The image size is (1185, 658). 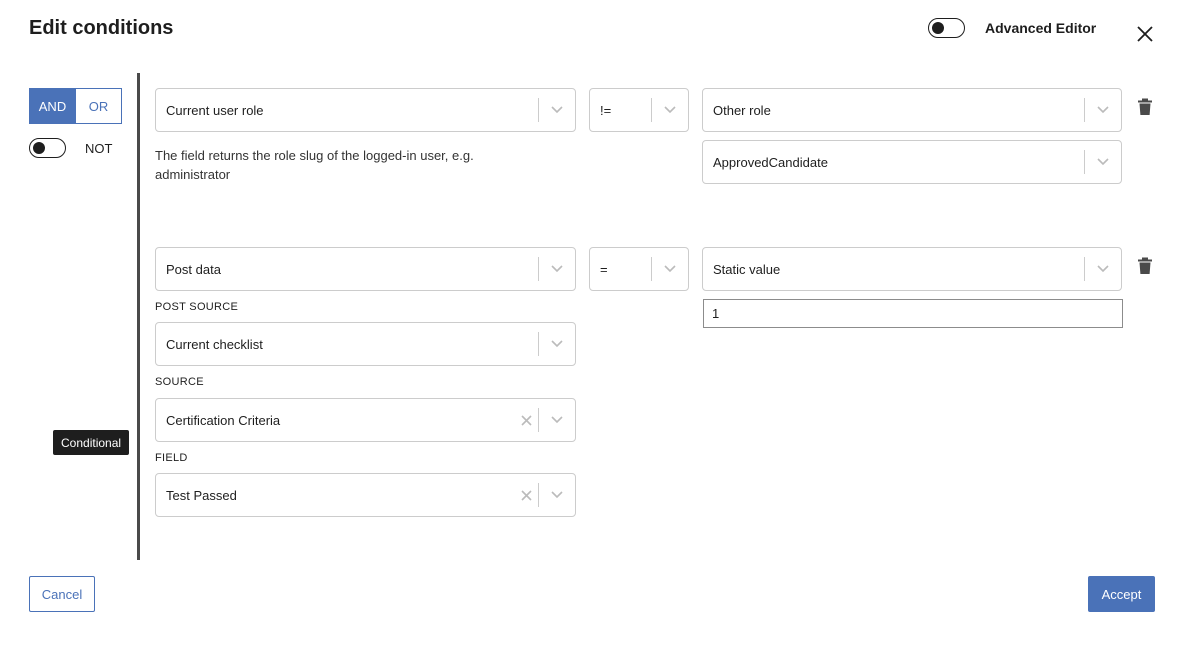 I want to click on advanced-editor-label: Advanced Editor, so click(x=1041, y=28).